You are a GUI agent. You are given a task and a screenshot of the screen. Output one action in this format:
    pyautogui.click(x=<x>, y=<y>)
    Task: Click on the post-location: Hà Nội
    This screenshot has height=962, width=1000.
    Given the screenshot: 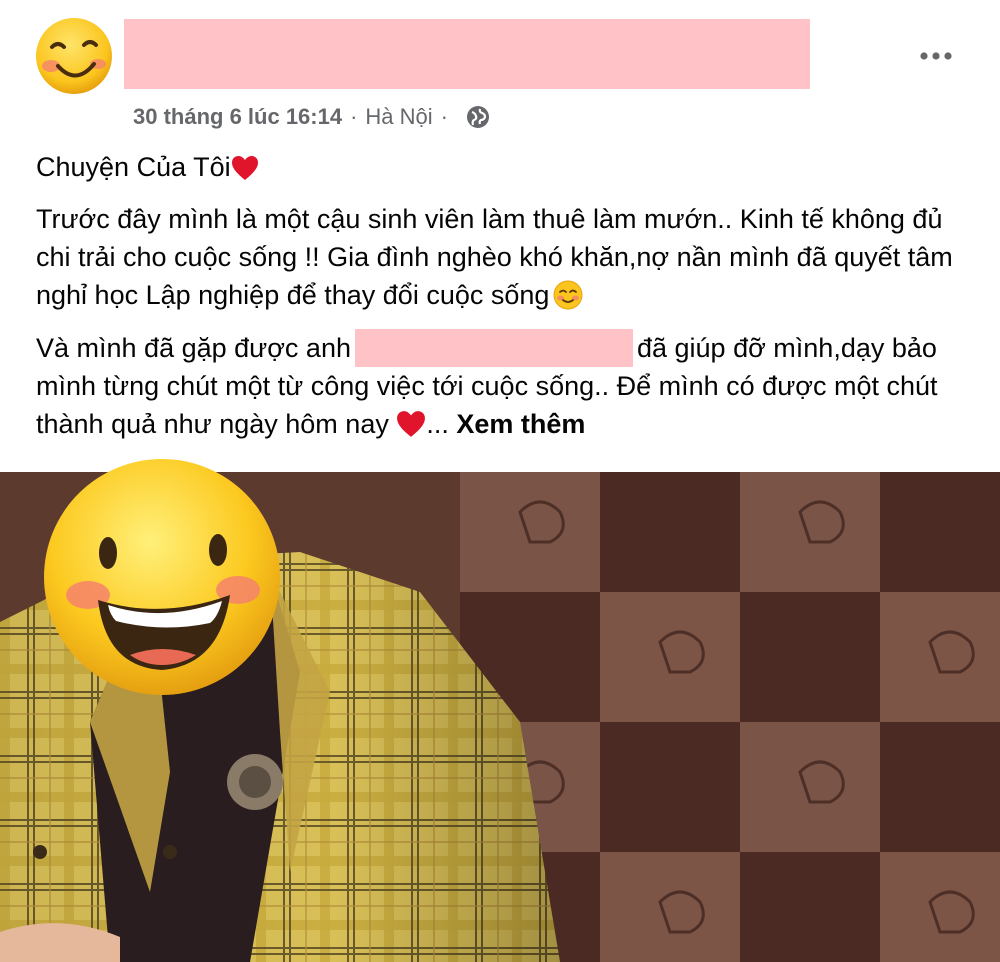 What is the action you would take?
    pyautogui.click(x=398, y=117)
    